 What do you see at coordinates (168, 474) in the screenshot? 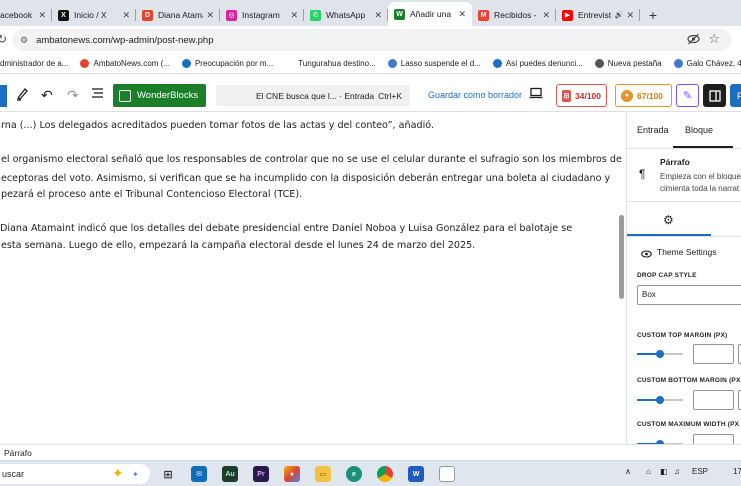
I see `task-view-icon: ⊞` at bounding box center [168, 474].